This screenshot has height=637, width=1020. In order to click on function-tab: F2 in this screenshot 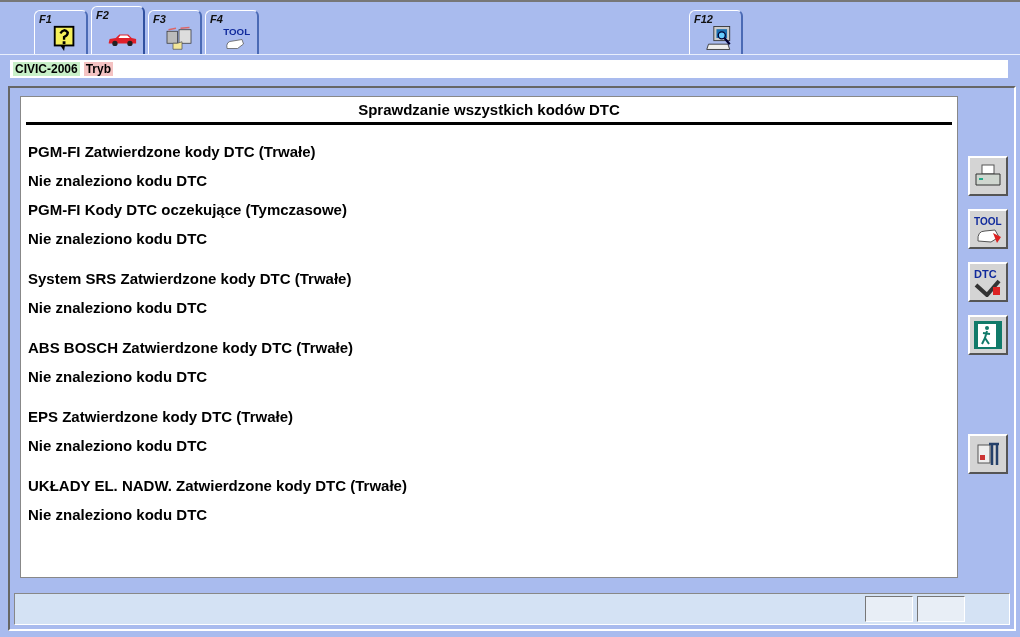, I will do `click(118, 30)`.